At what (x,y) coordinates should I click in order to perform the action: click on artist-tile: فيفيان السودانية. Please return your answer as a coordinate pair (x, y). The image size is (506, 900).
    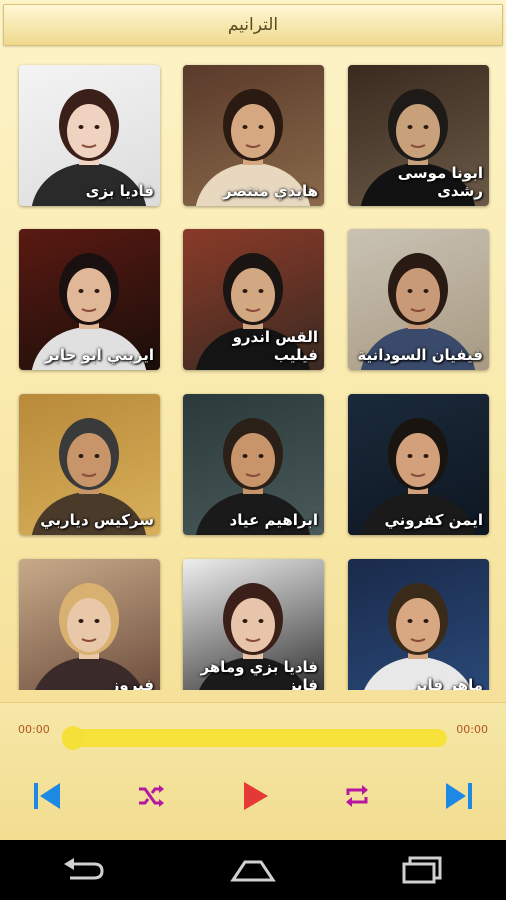
    Looking at the image, I should click on (418, 299).